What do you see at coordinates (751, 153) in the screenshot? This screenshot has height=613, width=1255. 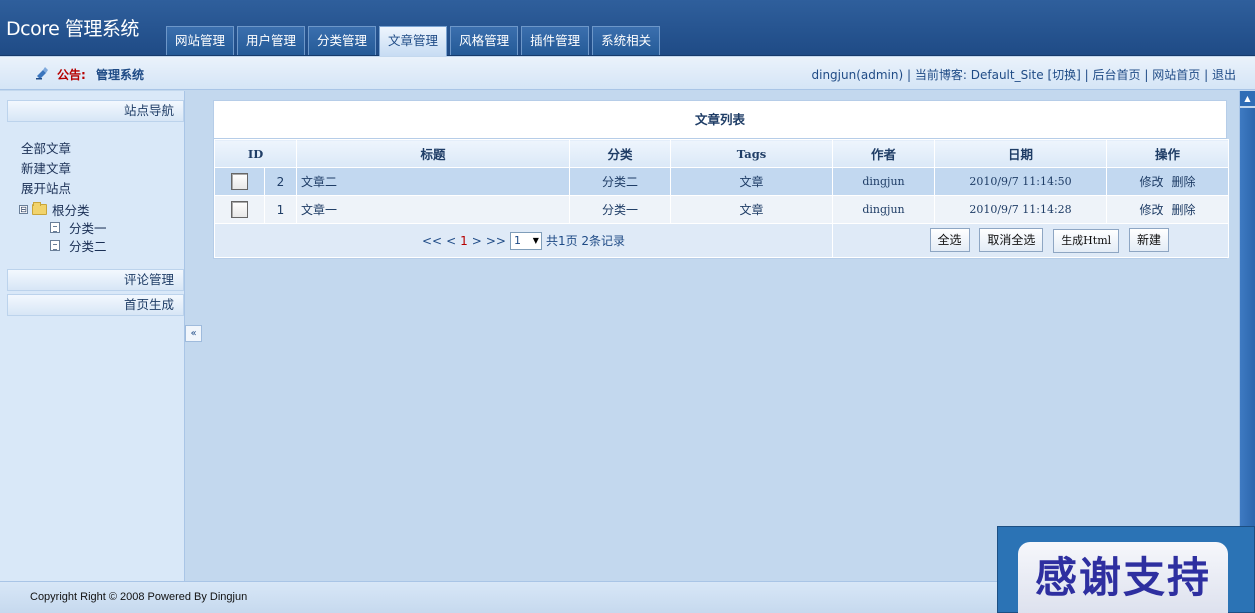 I see `col-header-tags: Tags` at bounding box center [751, 153].